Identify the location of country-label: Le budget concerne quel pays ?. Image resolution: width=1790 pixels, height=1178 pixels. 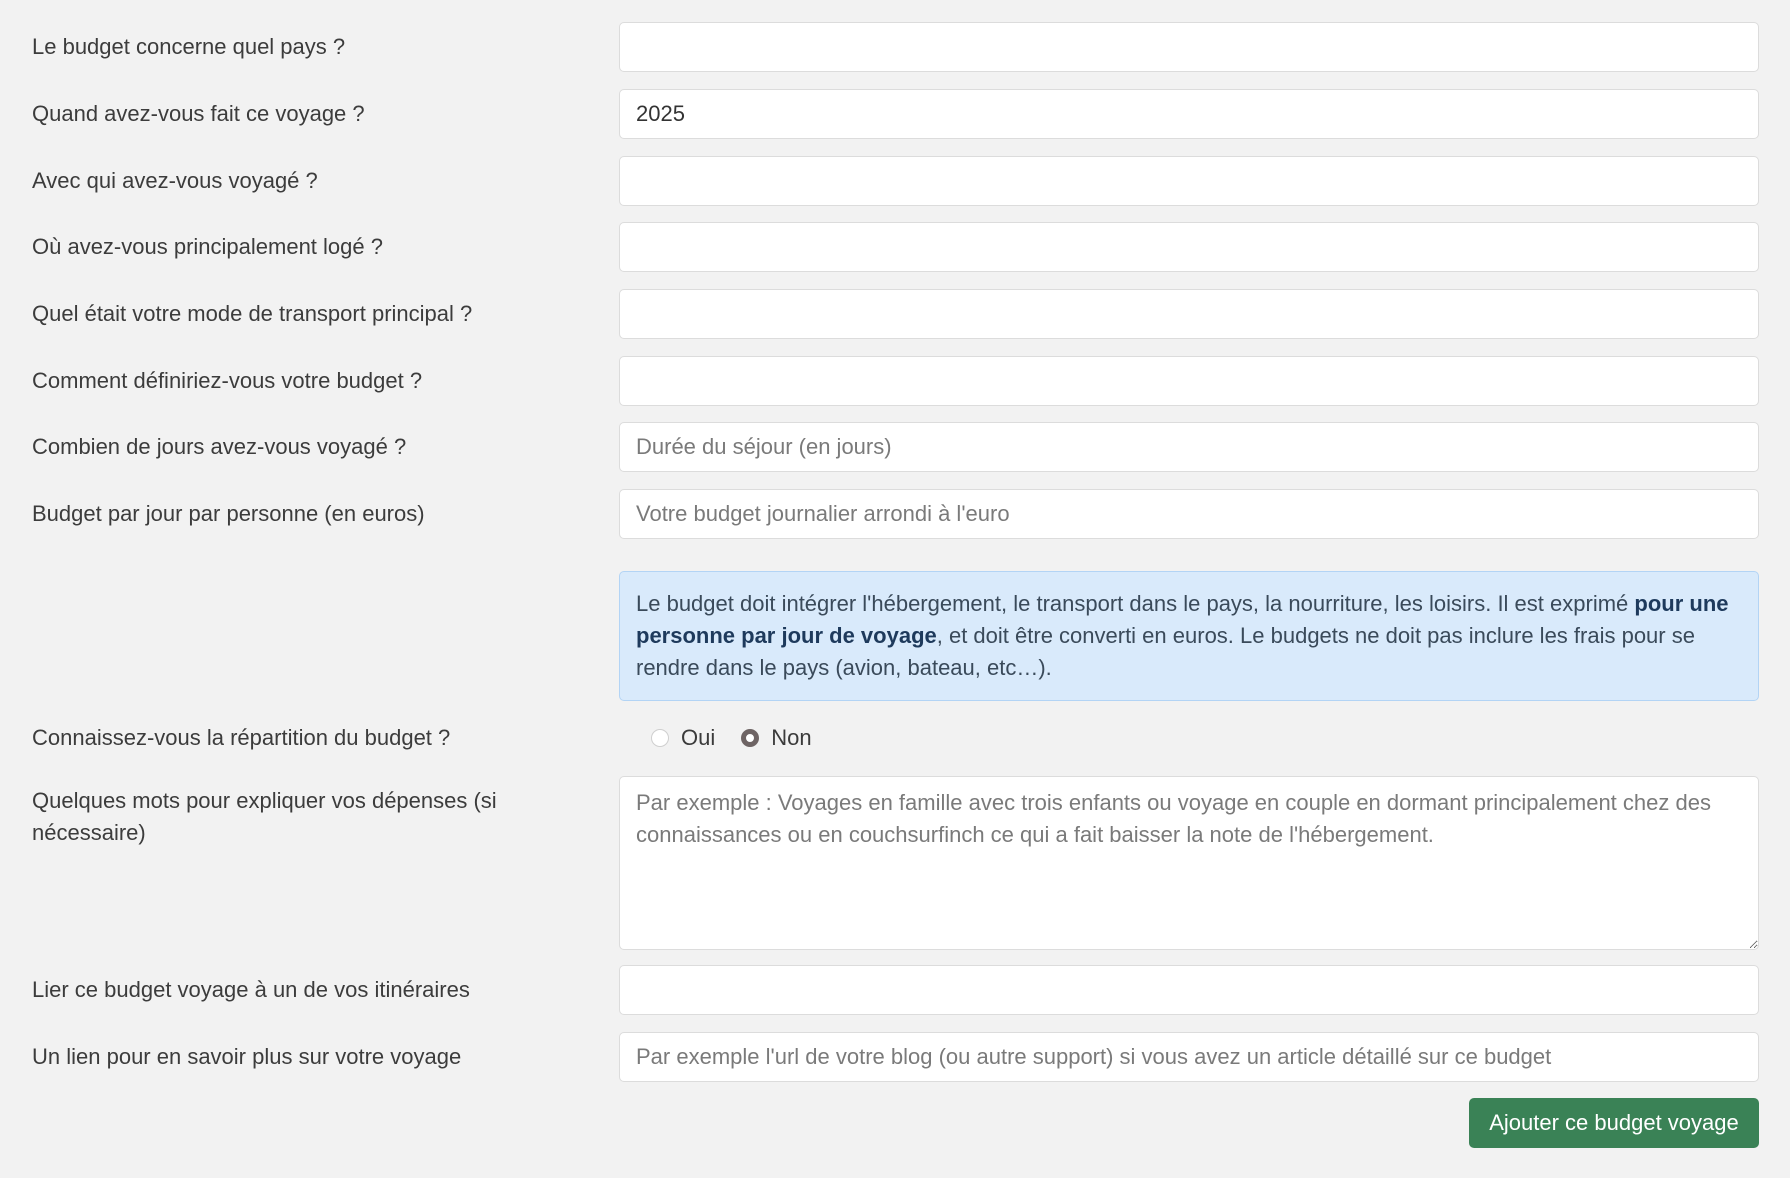
(189, 46).